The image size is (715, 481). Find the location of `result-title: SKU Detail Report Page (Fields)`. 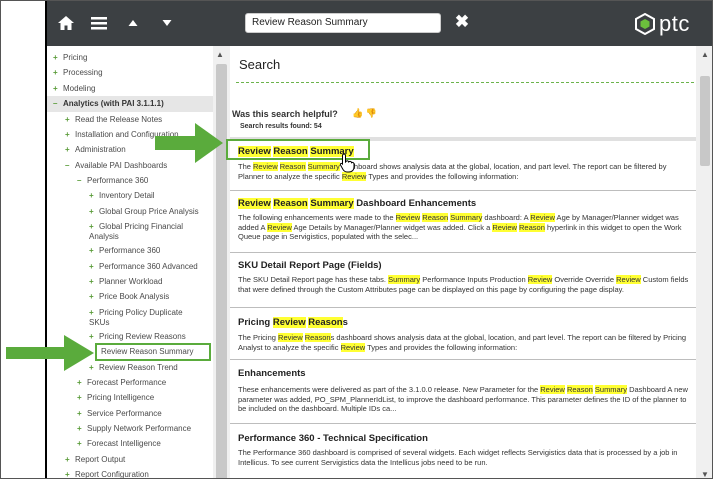

result-title: SKU Detail Report Page (Fields) is located at coordinates (310, 265).